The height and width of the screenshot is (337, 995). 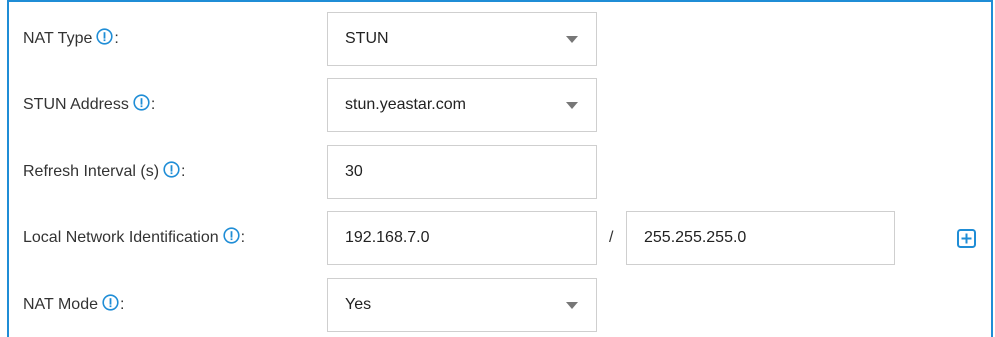 What do you see at coordinates (760, 238) in the screenshot?
I see `local-network-mask-input: 255.255.255.0` at bounding box center [760, 238].